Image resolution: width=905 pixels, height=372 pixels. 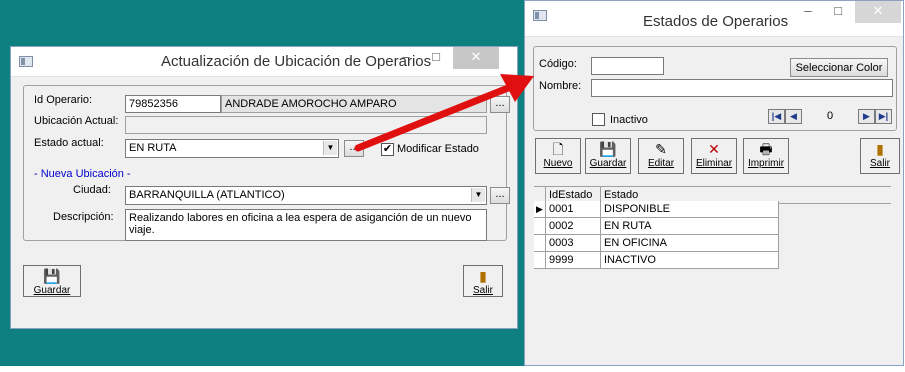 I want to click on annotation-arrow-icon, so click(x=444, y=113).